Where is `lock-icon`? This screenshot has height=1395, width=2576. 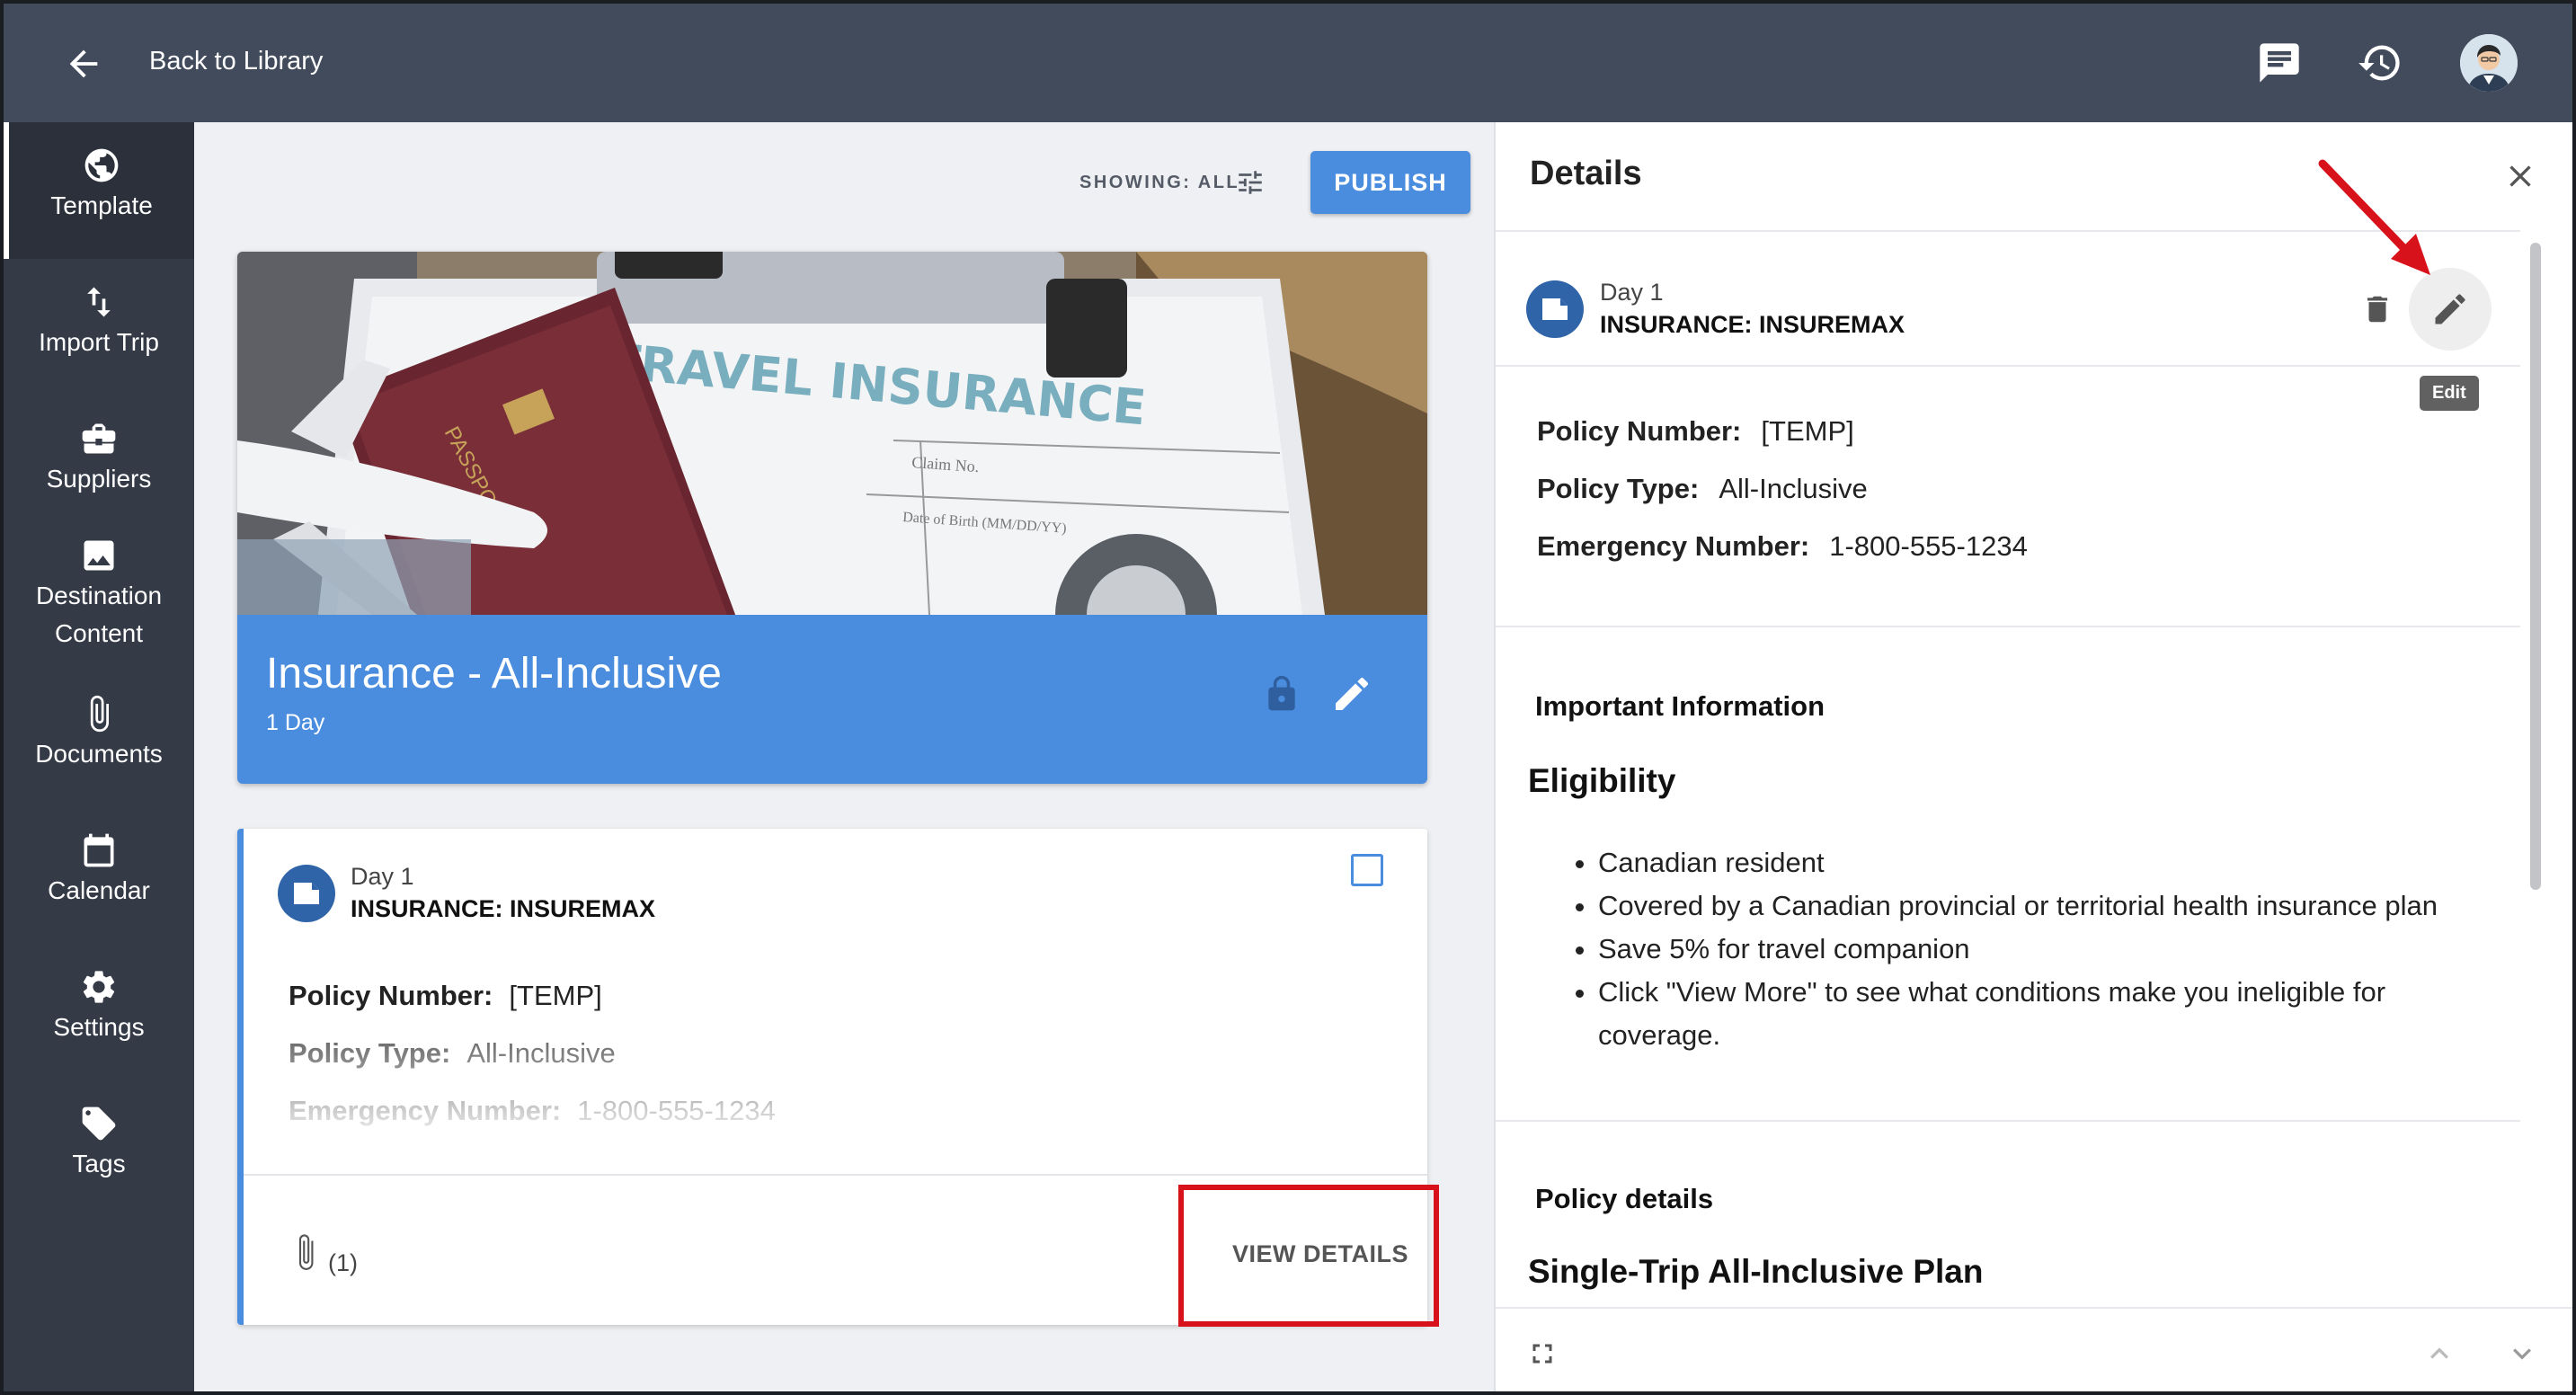 lock-icon is located at coordinates (1281, 693).